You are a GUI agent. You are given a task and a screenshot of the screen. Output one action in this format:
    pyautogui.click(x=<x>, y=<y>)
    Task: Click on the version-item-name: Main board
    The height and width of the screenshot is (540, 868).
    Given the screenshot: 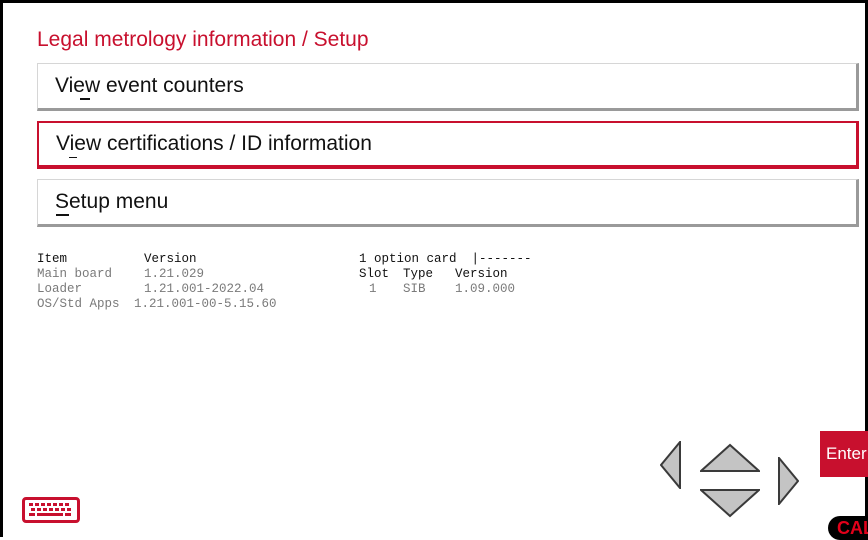 What is the action you would take?
    pyautogui.click(x=75, y=274)
    